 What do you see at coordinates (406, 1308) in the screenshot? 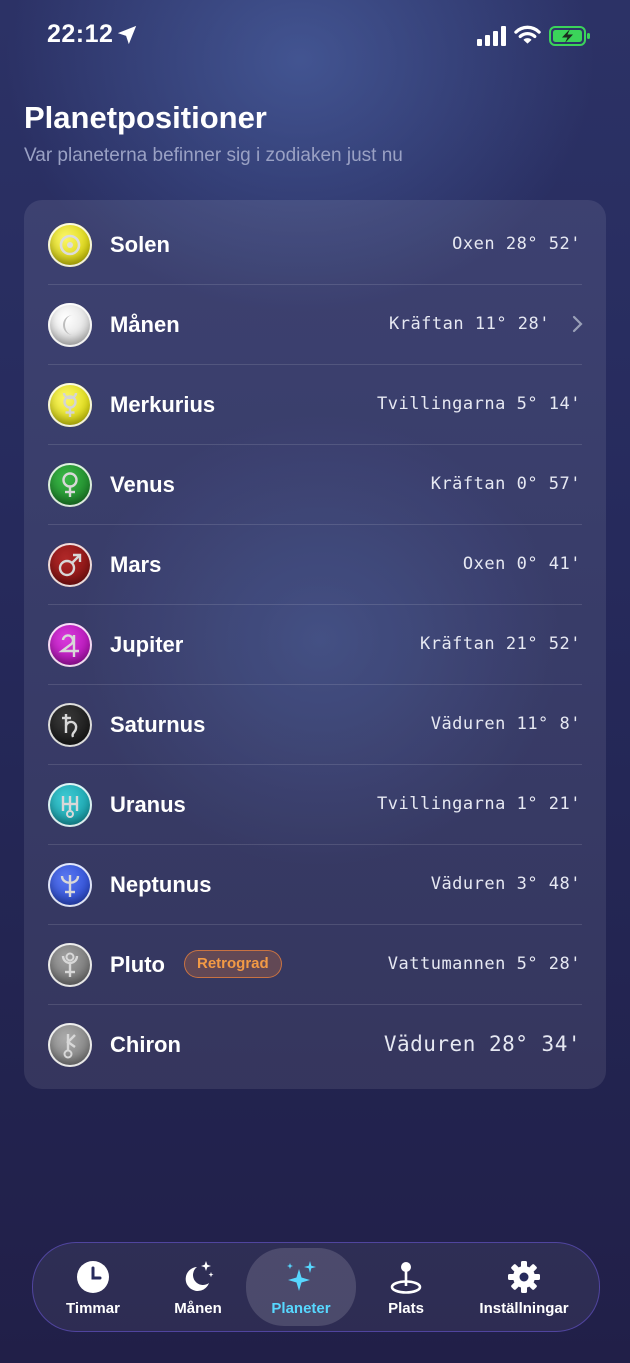
I see `tab-label: Plats` at bounding box center [406, 1308].